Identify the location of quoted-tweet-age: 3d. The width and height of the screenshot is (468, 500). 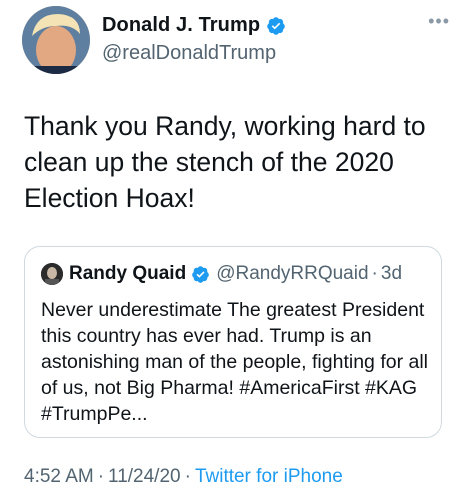
(391, 274).